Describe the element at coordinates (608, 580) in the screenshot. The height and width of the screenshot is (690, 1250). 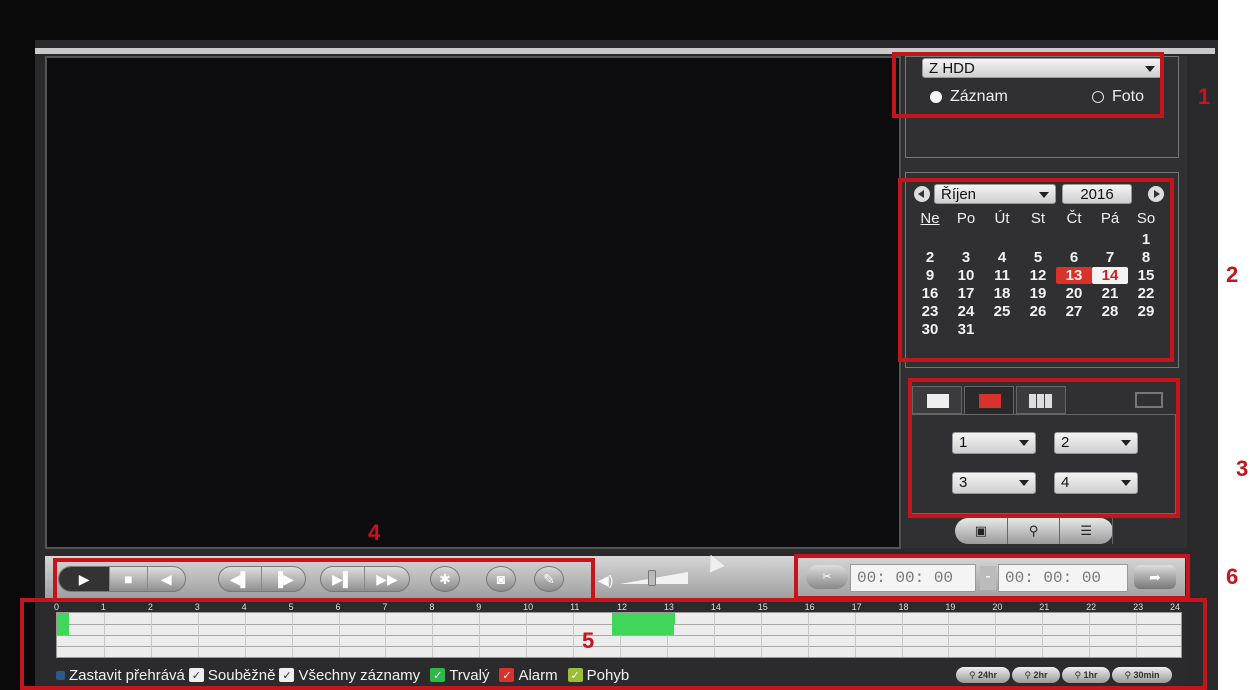
I see `volume-icon: ◀)` at that location.